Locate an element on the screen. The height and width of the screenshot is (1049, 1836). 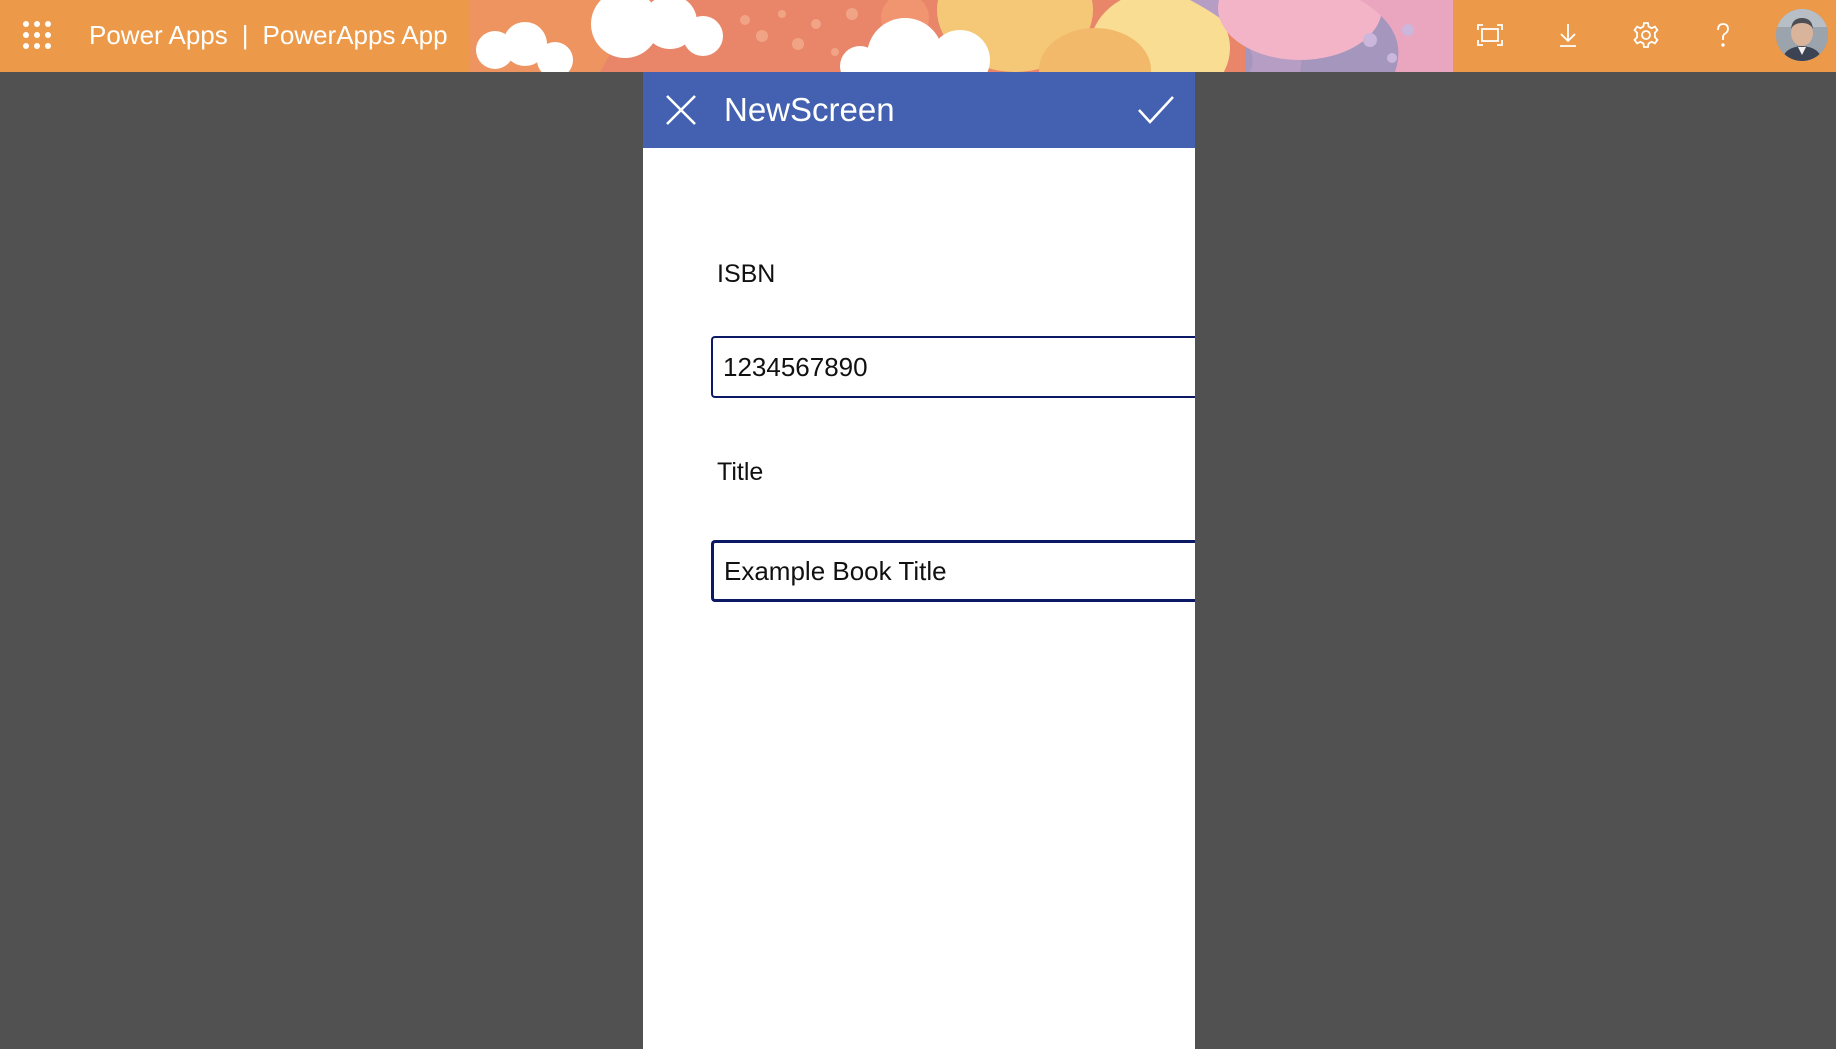
help-icon is located at coordinates (1723, 35).